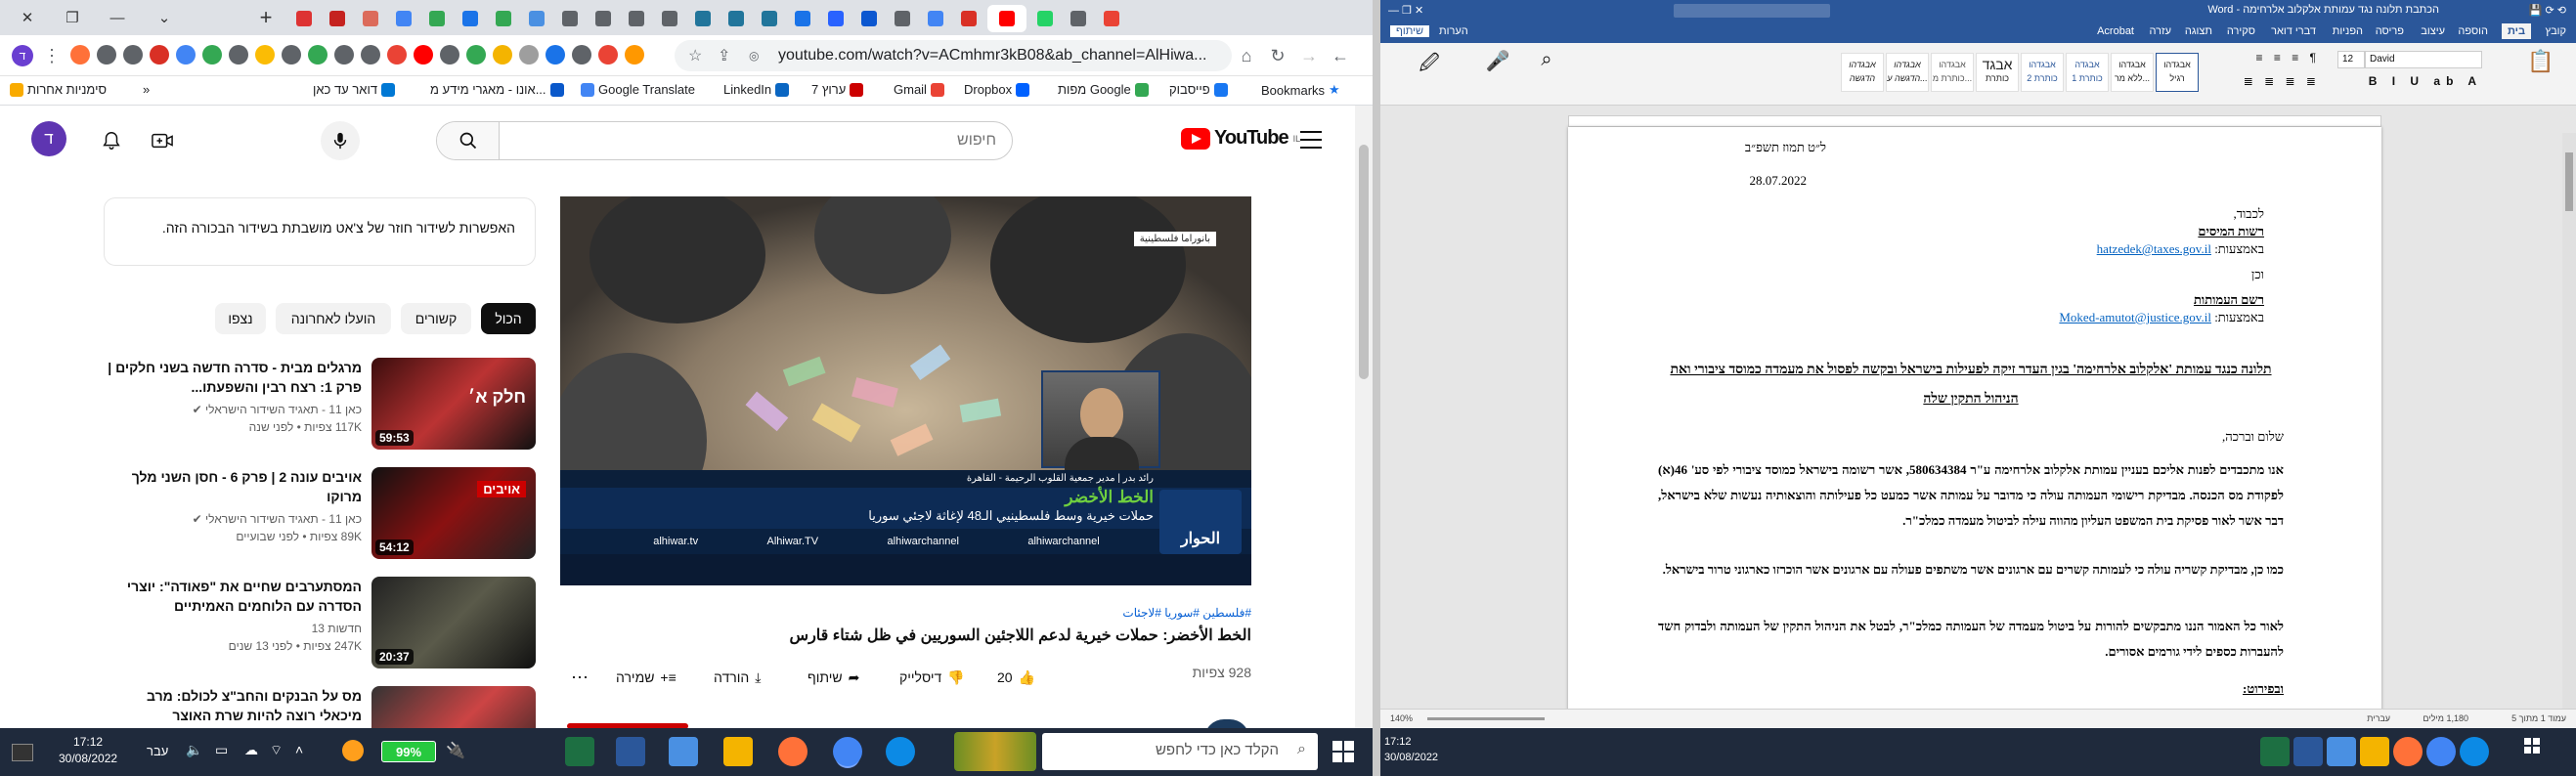 This screenshot has width=2576, height=776. Describe the element at coordinates (2177, 72) in the screenshot. I see `style-normal: אבגדהו רגיל` at that location.